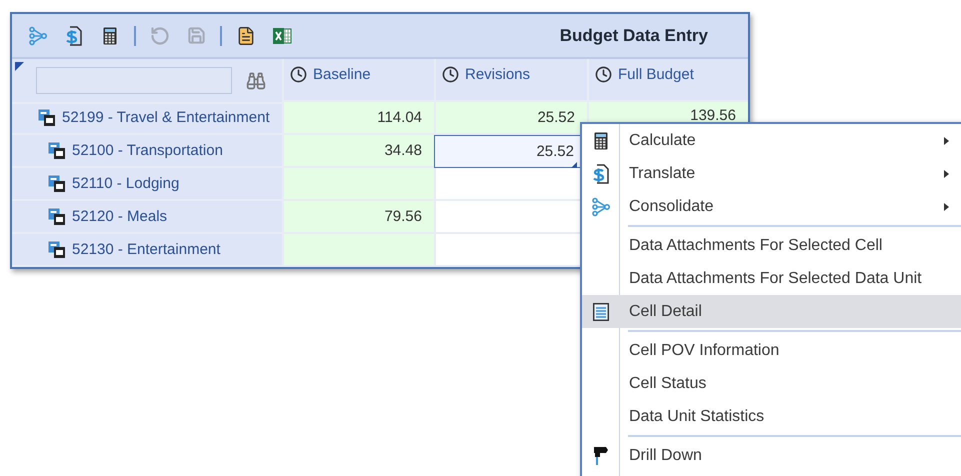 This screenshot has width=961, height=476. What do you see at coordinates (771, 455) in the screenshot?
I see `menu-item: Drill Down` at bounding box center [771, 455].